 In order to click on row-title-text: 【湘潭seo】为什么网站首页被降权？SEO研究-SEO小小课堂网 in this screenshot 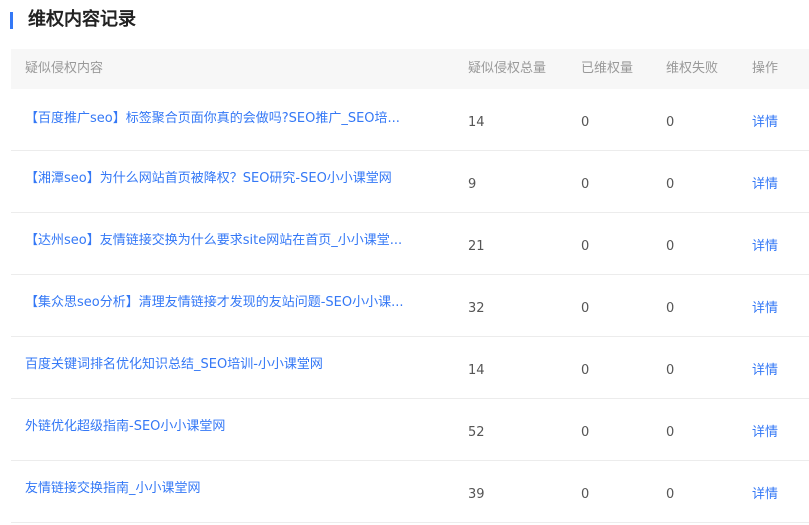, I will do `click(208, 178)`.